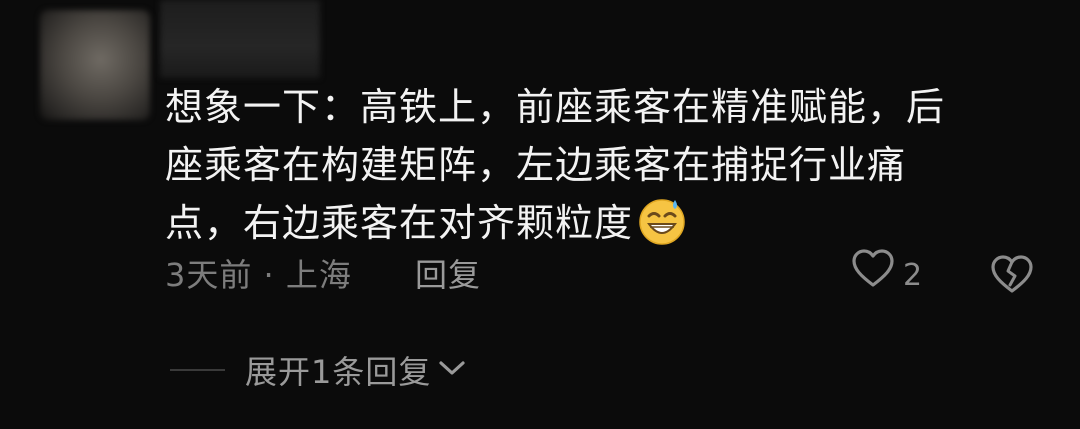 This screenshot has height=429, width=1080. I want to click on avatar, so click(95, 65).